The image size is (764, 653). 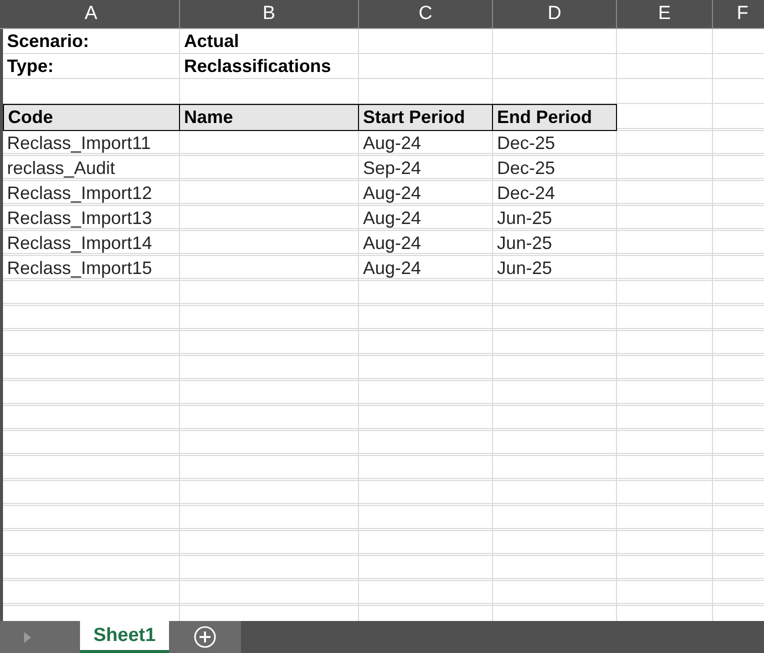 What do you see at coordinates (91, 14) in the screenshot?
I see `column-header: A` at bounding box center [91, 14].